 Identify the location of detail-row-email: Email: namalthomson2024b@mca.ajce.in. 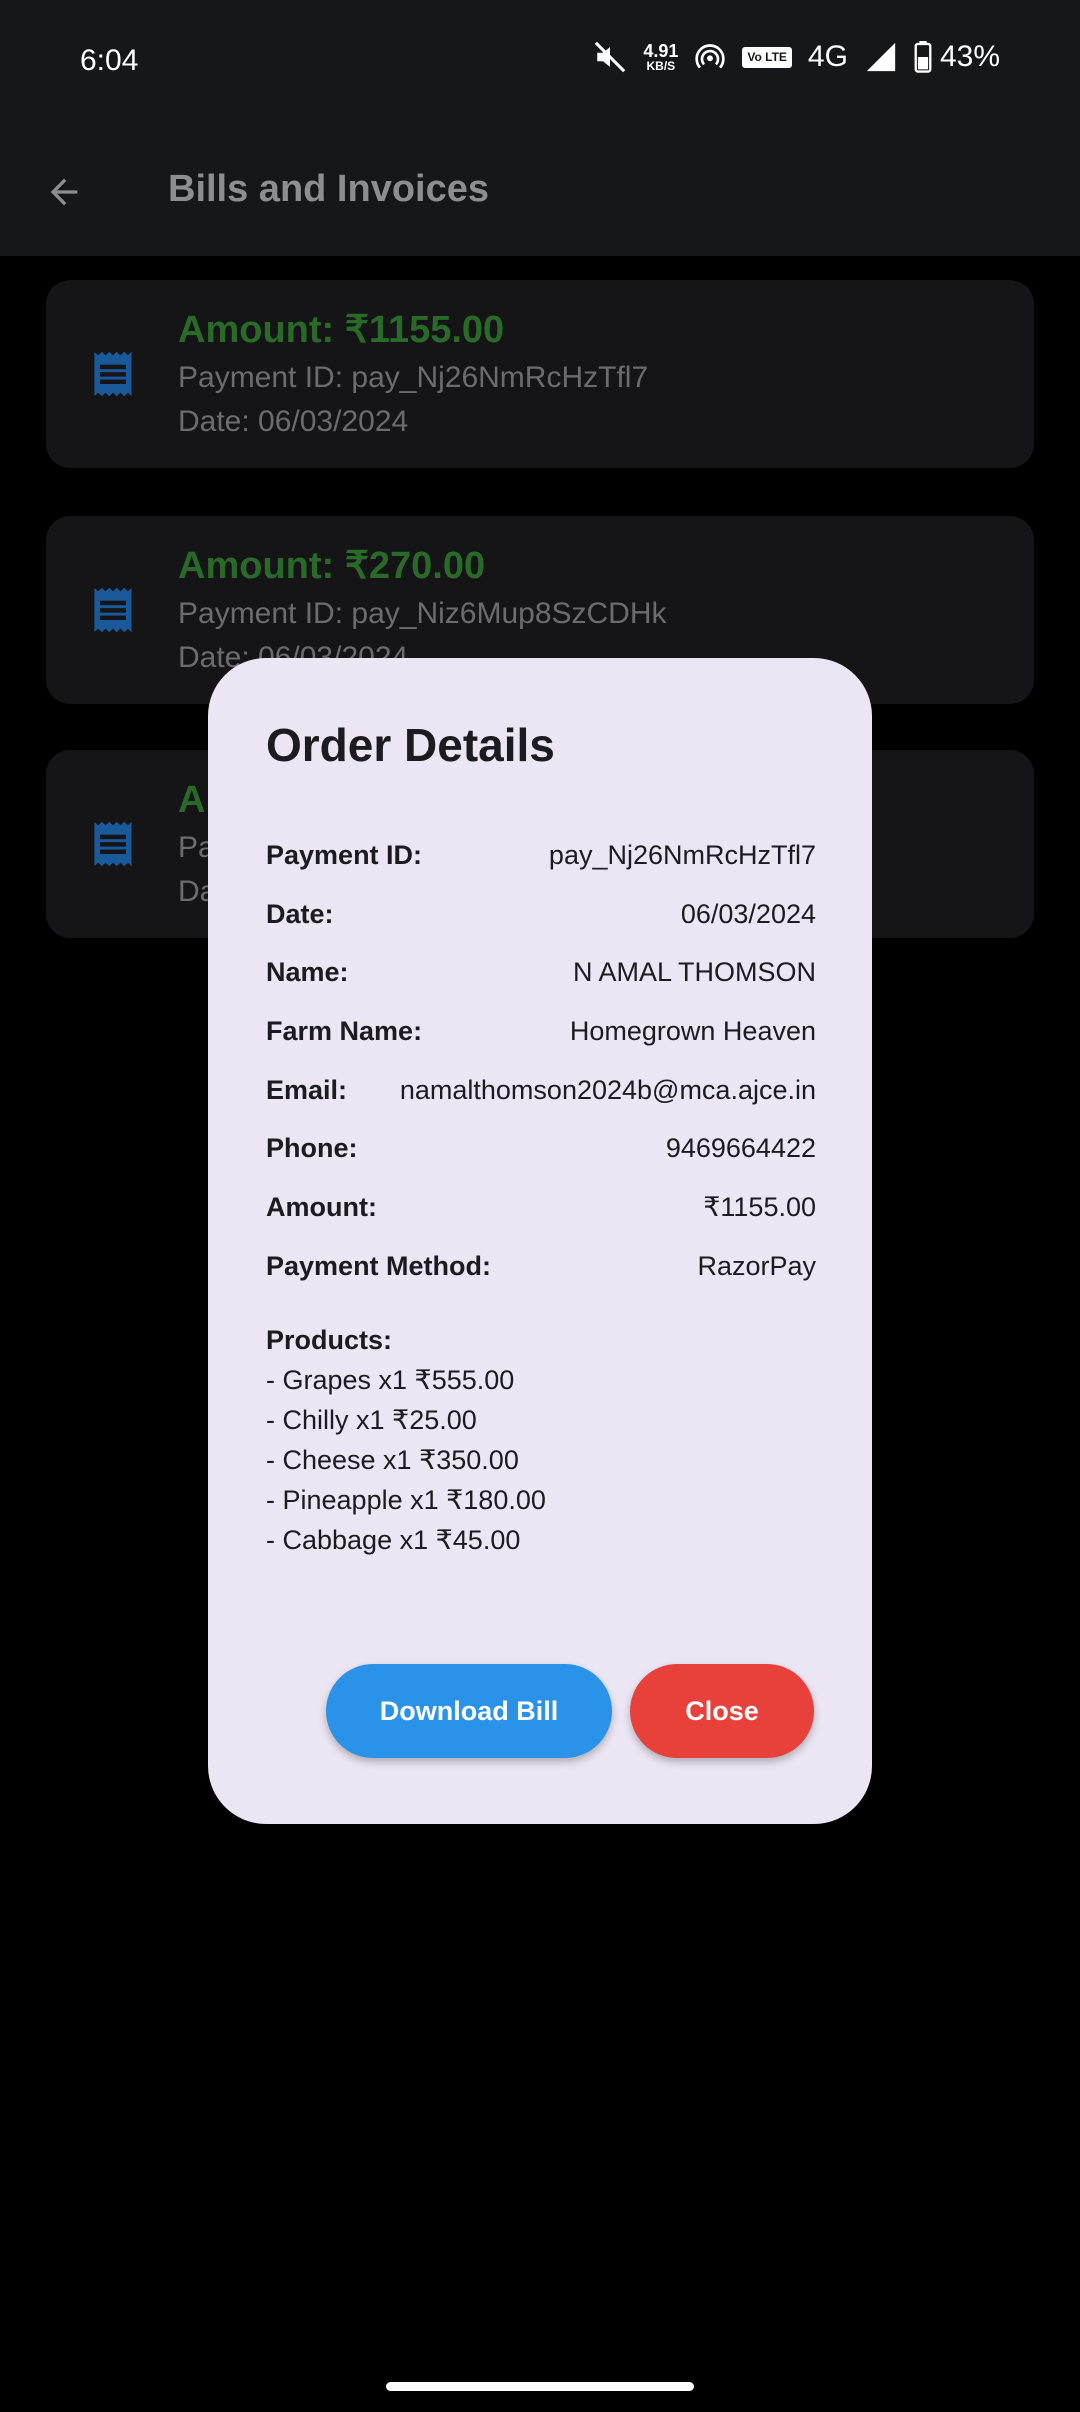
(541, 1090).